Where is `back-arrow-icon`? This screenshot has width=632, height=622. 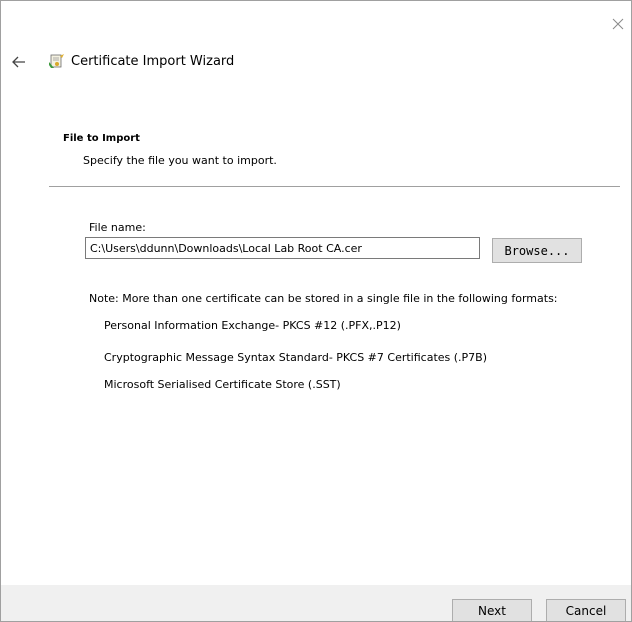
back-arrow-icon is located at coordinates (18, 62).